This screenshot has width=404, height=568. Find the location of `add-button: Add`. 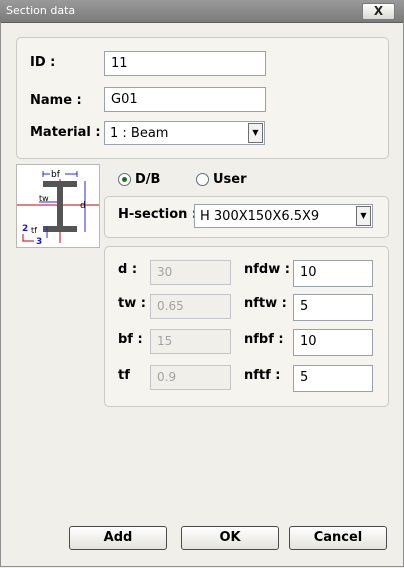

add-button: Add is located at coordinates (118, 538).